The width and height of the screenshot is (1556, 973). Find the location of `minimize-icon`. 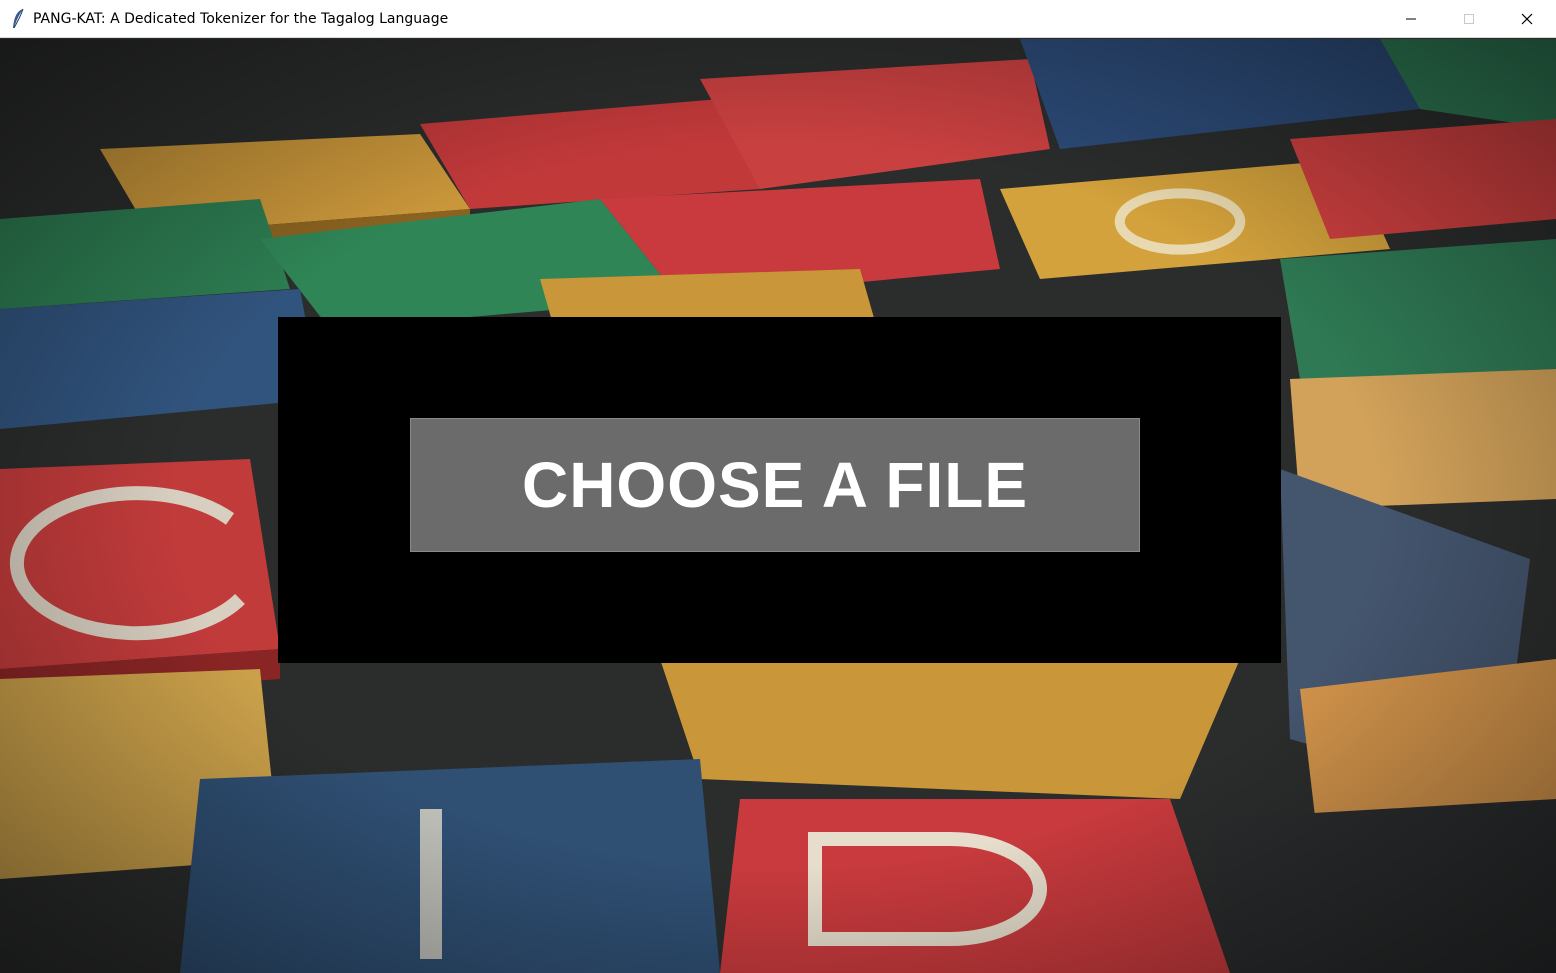

minimize-icon is located at coordinates (1411, 19).